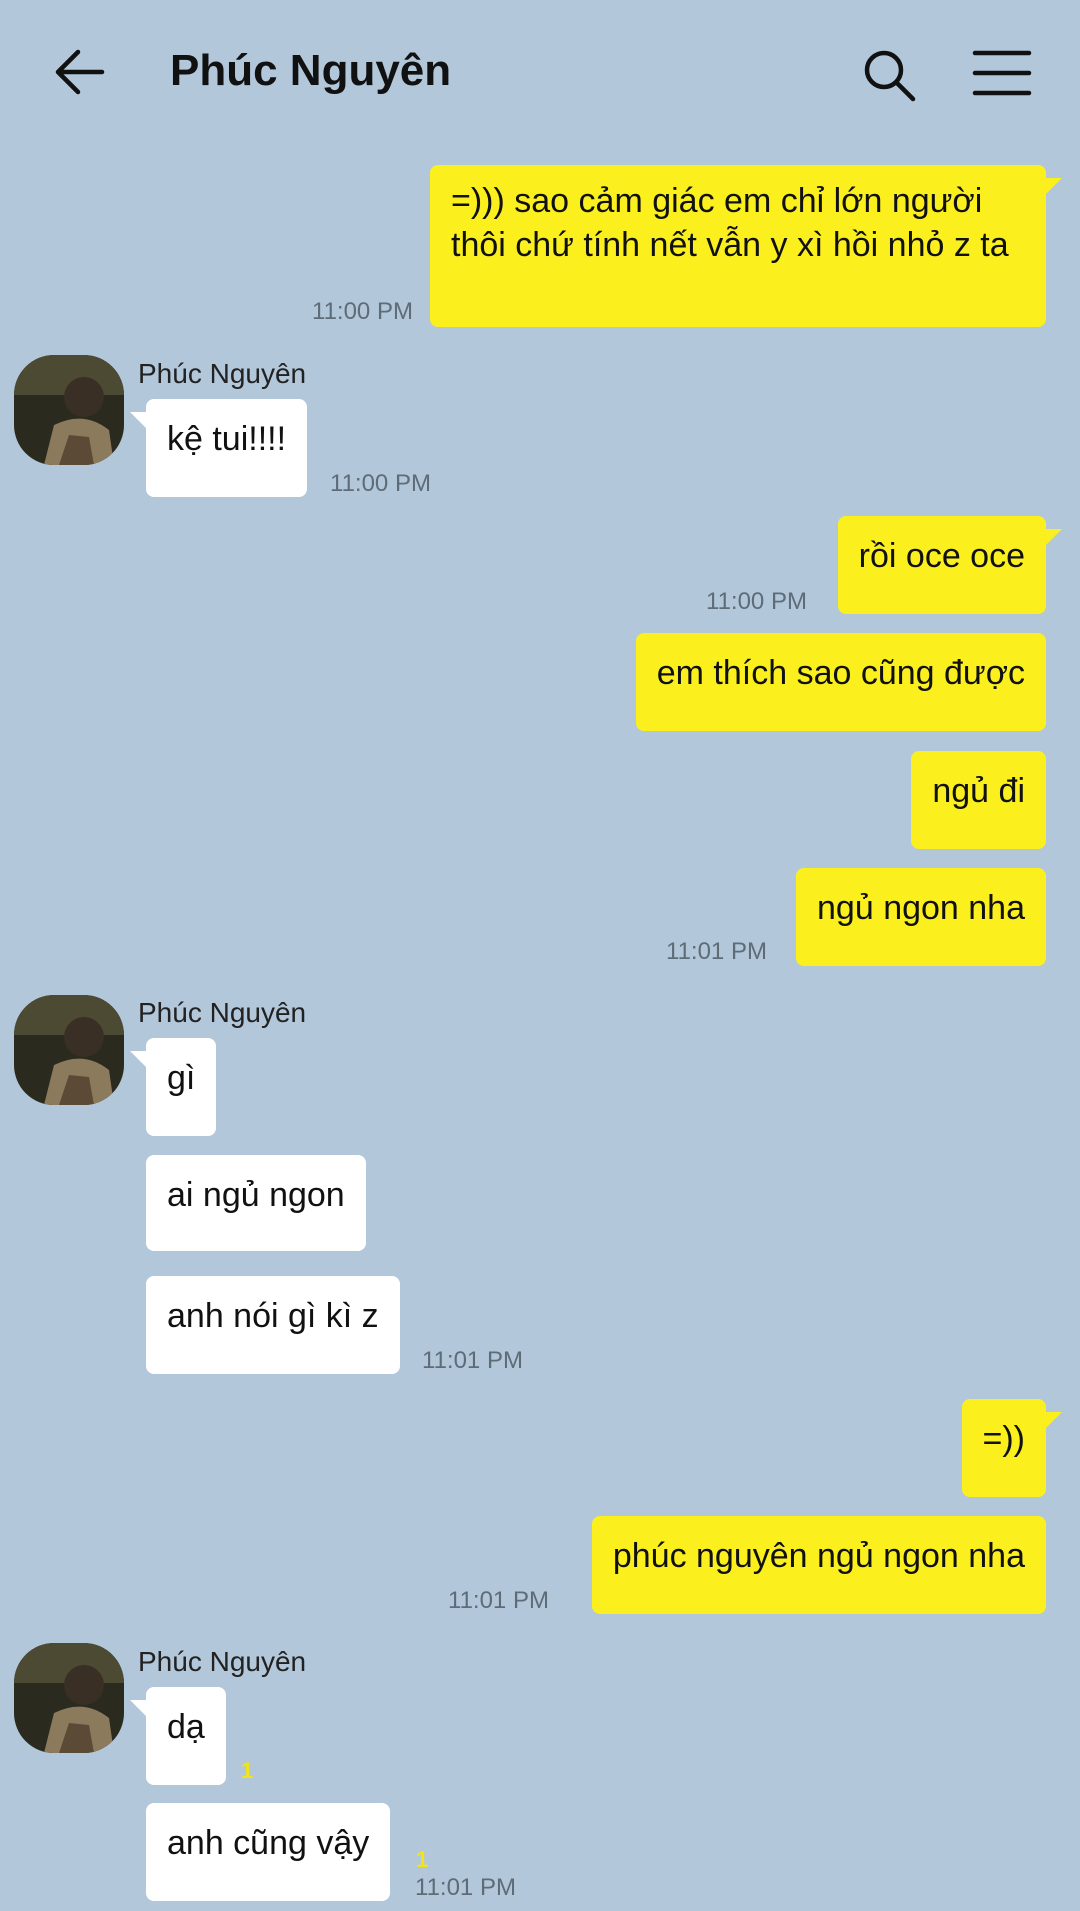 The height and width of the screenshot is (1911, 1080). What do you see at coordinates (921, 917) in the screenshot?
I see `outgoing-message-bubble: ngủ ngon nha` at bounding box center [921, 917].